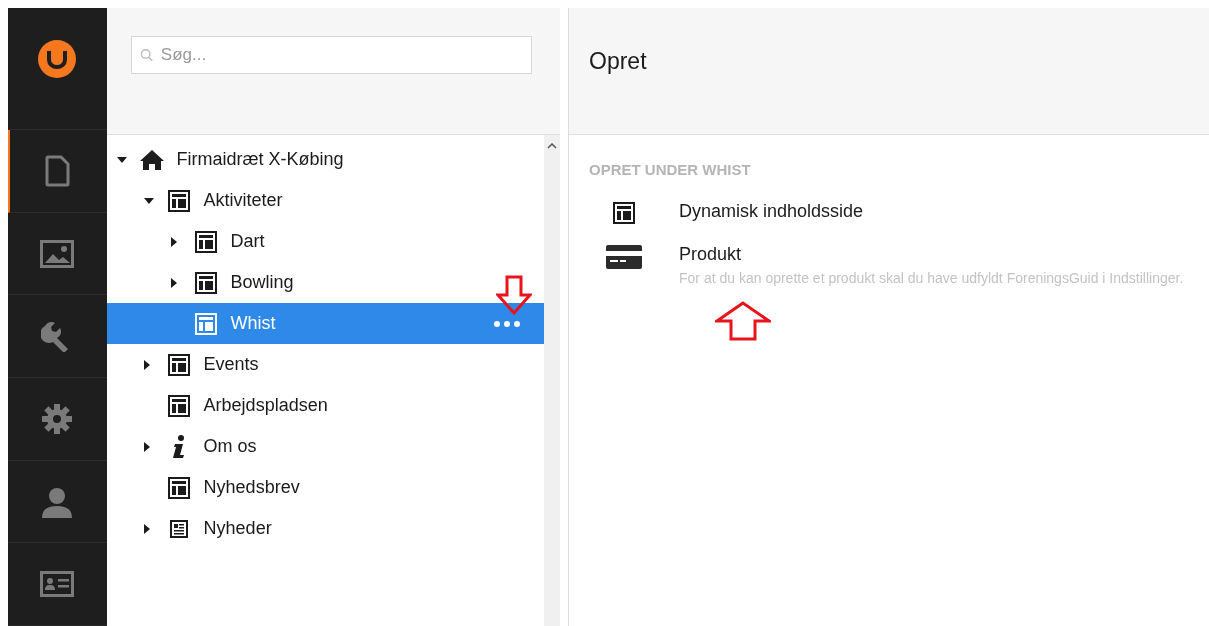 This screenshot has width=1209, height=626. Describe the element at coordinates (178, 528) in the screenshot. I see `newspaper-icon` at that location.